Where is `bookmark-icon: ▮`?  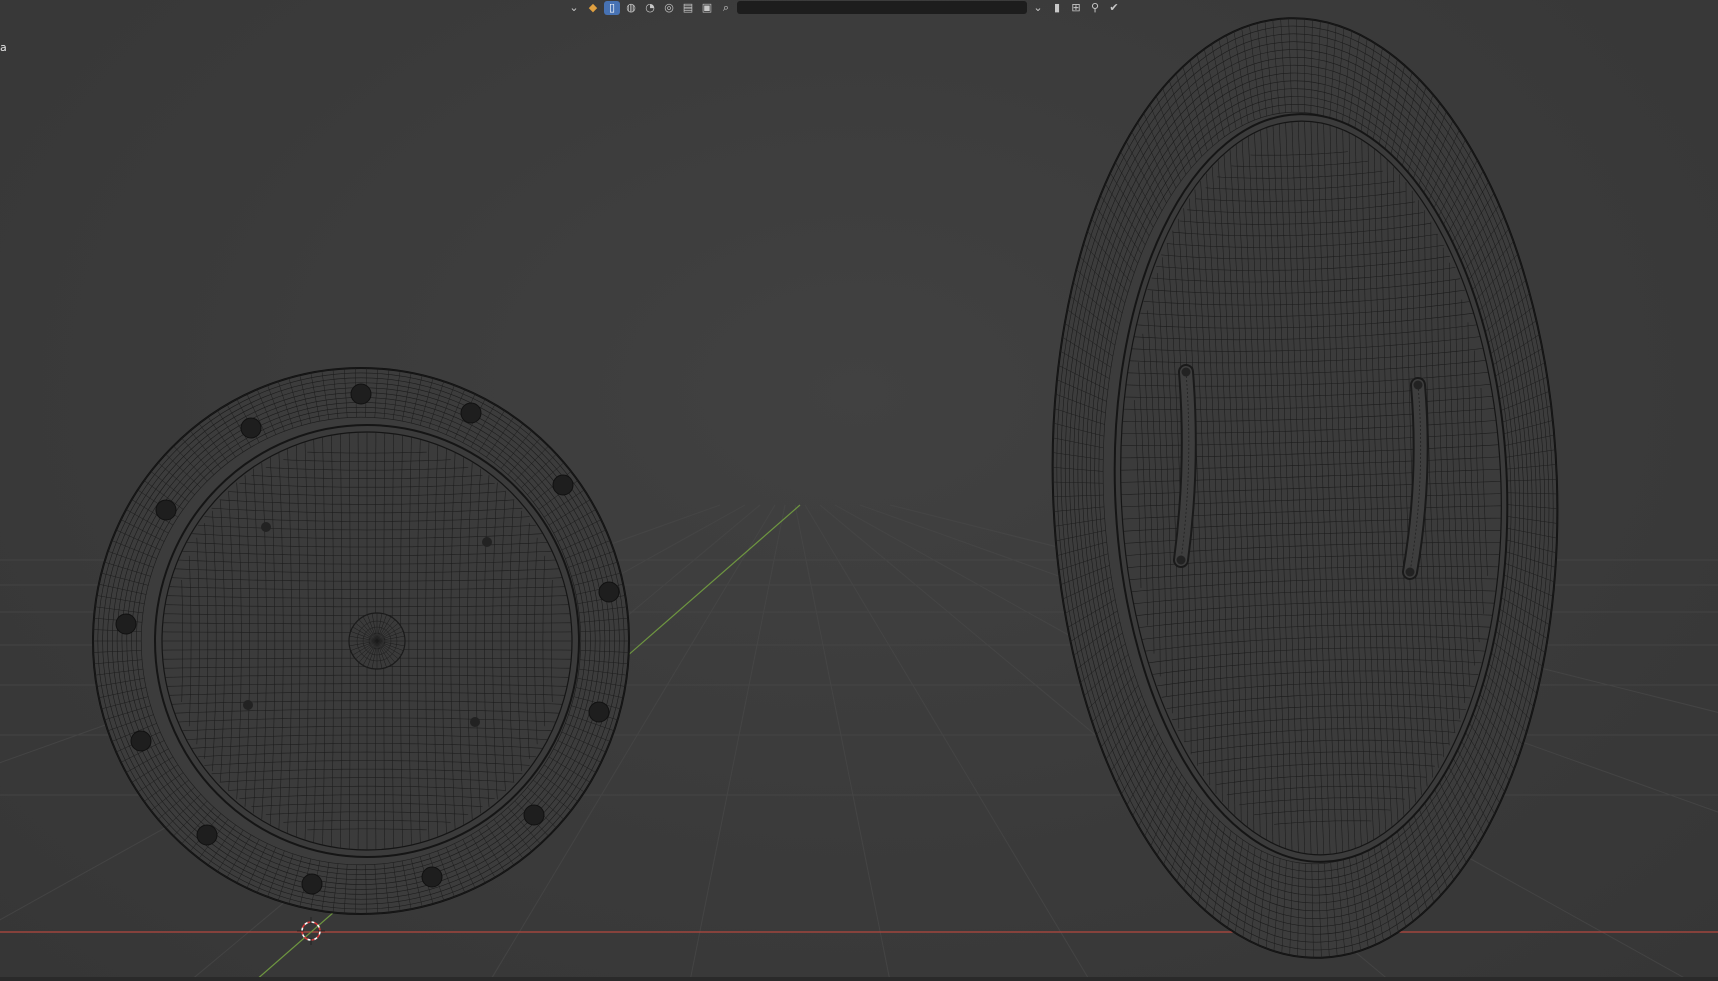 bookmark-icon: ▮ is located at coordinates (1057, 8).